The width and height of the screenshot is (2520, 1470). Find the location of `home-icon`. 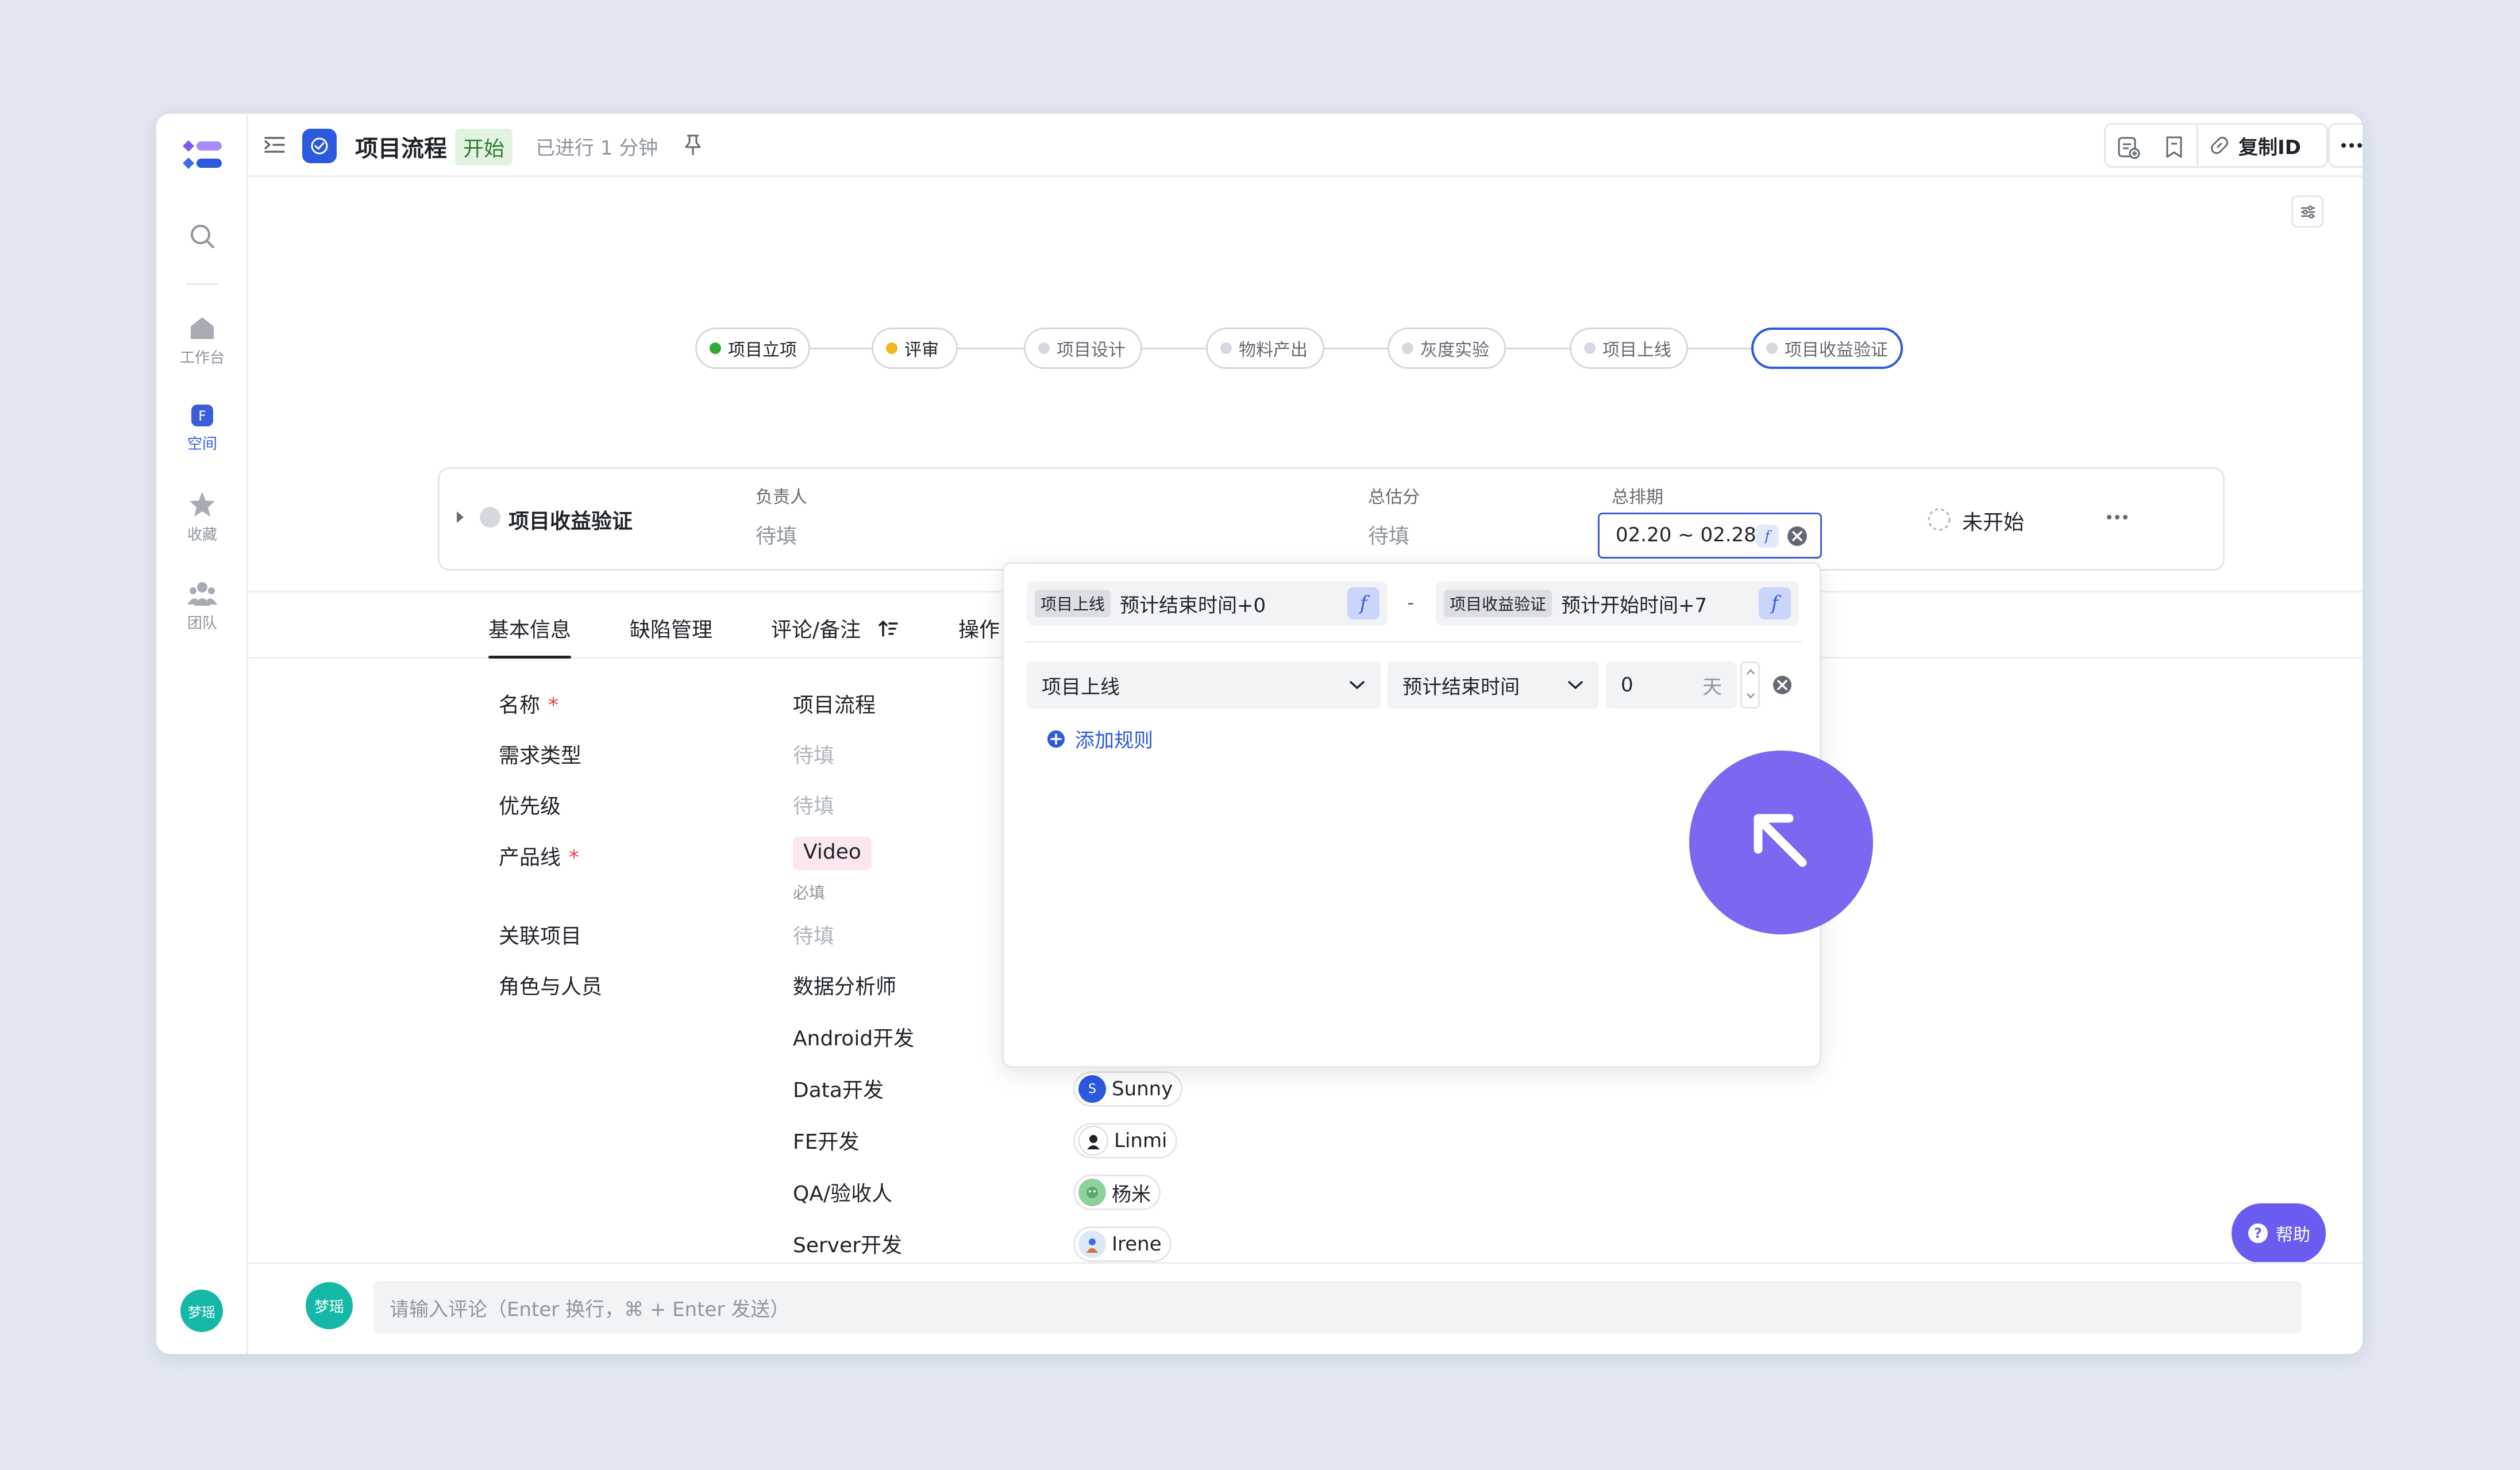

home-icon is located at coordinates (202, 328).